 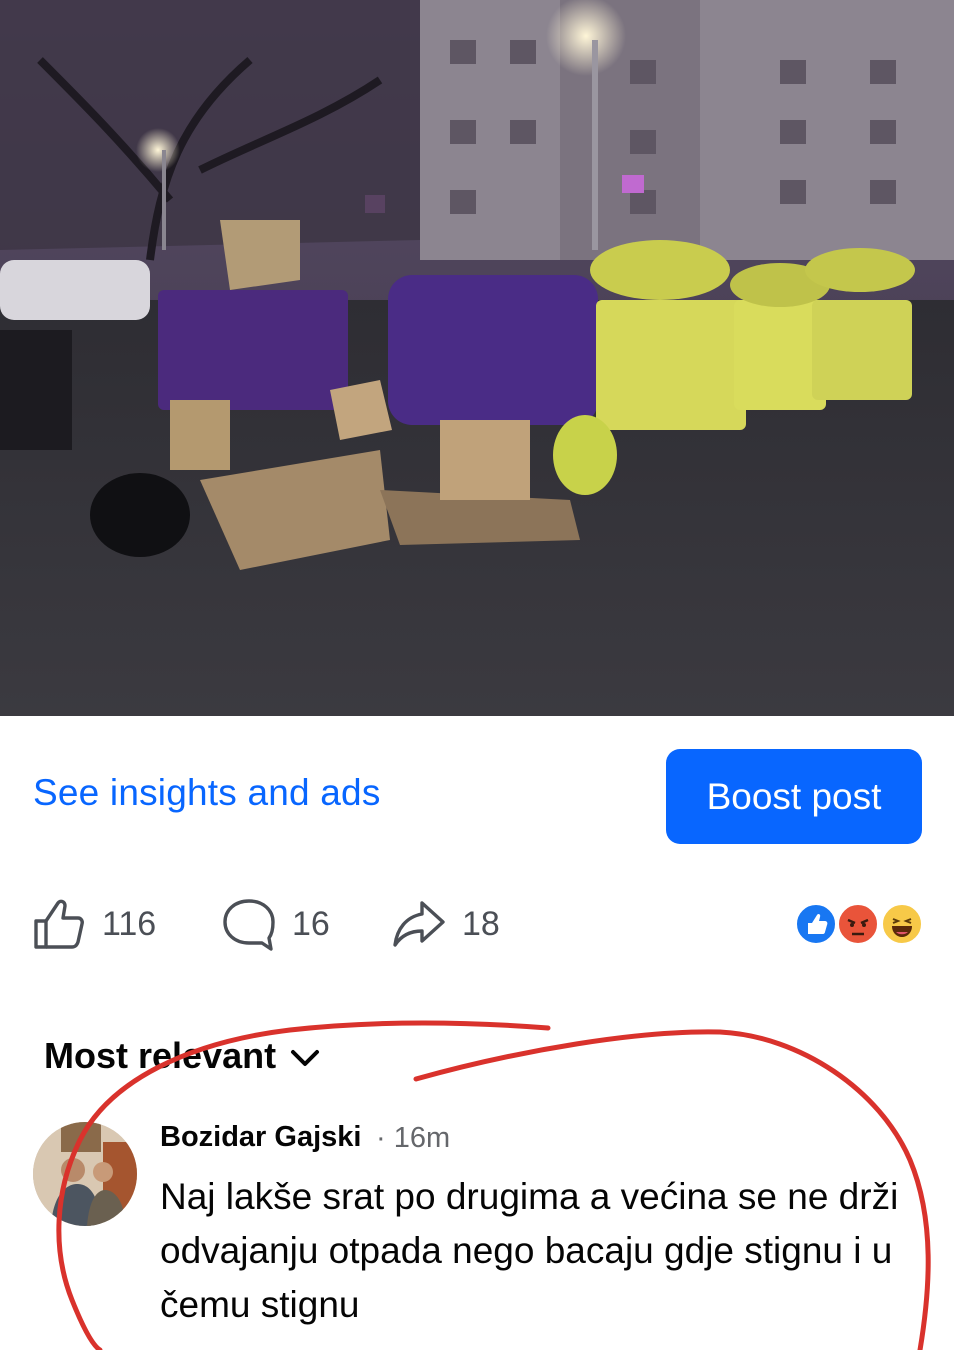 I want to click on thumbs-up-icon, so click(x=59, y=924).